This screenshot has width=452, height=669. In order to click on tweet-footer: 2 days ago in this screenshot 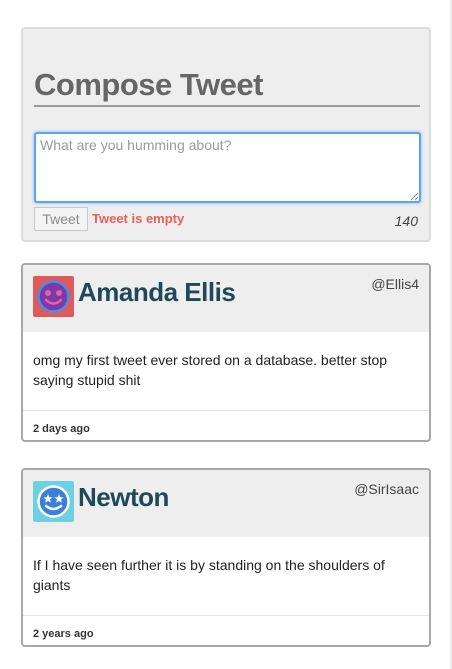, I will do `click(226, 425)`.